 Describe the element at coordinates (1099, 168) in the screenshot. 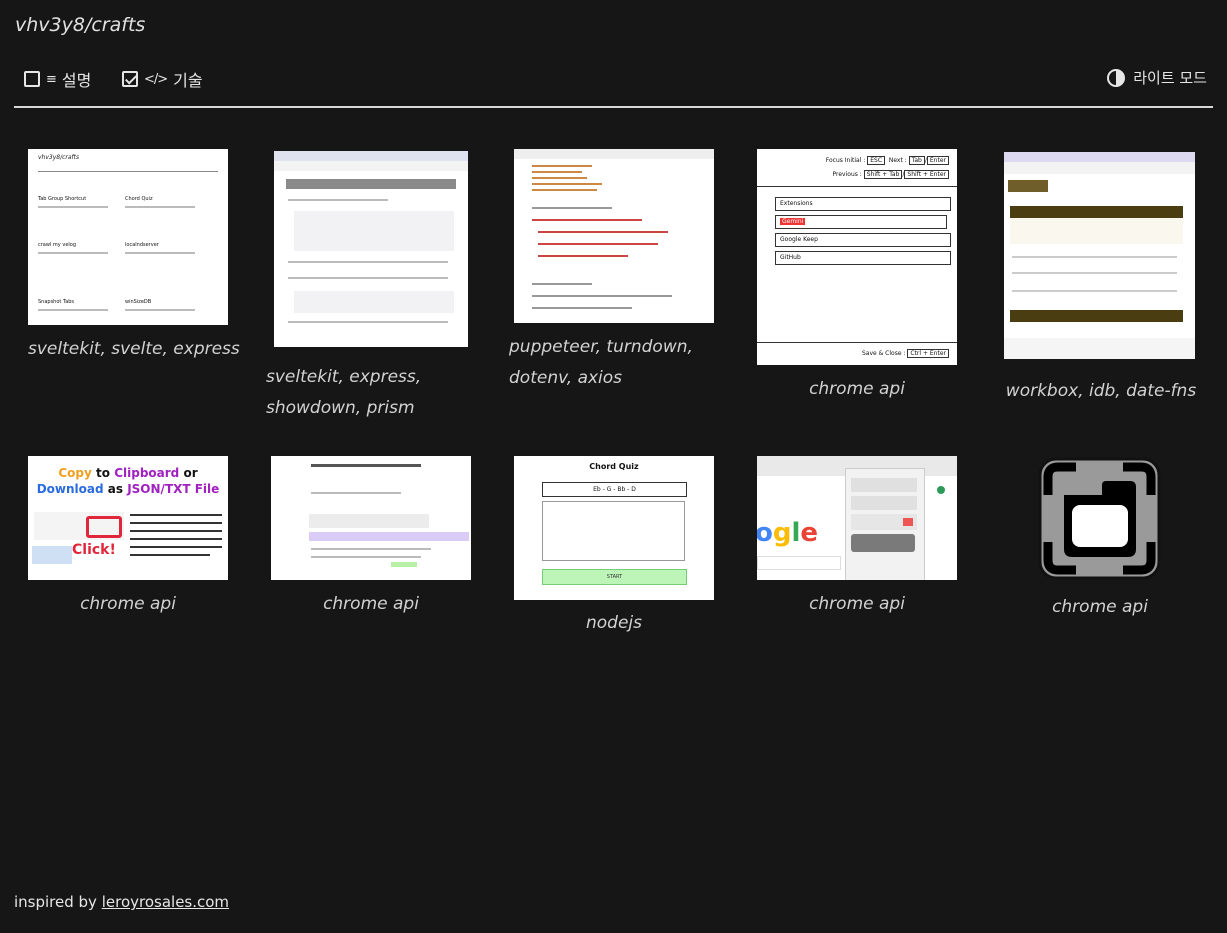

I see `browser-addressbar` at that location.